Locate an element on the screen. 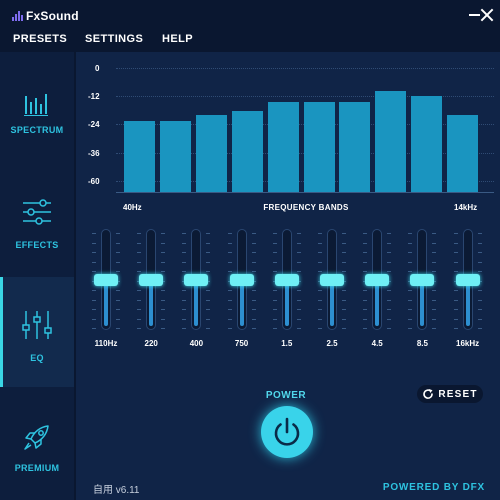 This screenshot has width=500, height=500. menu-settings: SETTINGS is located at coordinates (114, 39).